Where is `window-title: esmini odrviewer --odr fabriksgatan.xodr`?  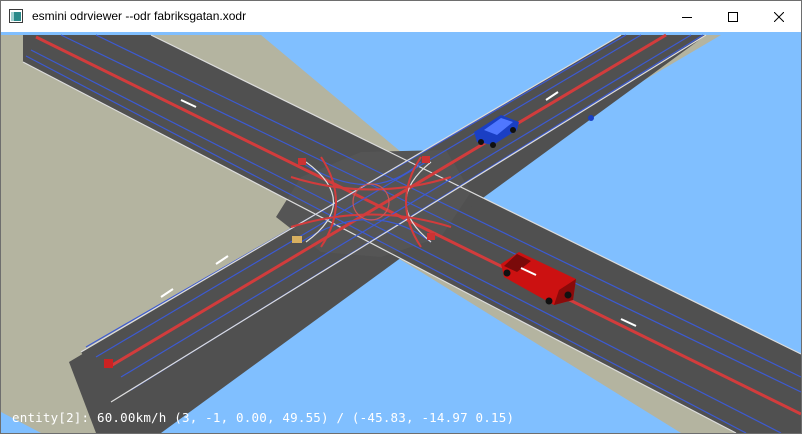
window-title: esmini odrviewer --odr fabriksgatan.xodr is located at coordinates (139, 16).